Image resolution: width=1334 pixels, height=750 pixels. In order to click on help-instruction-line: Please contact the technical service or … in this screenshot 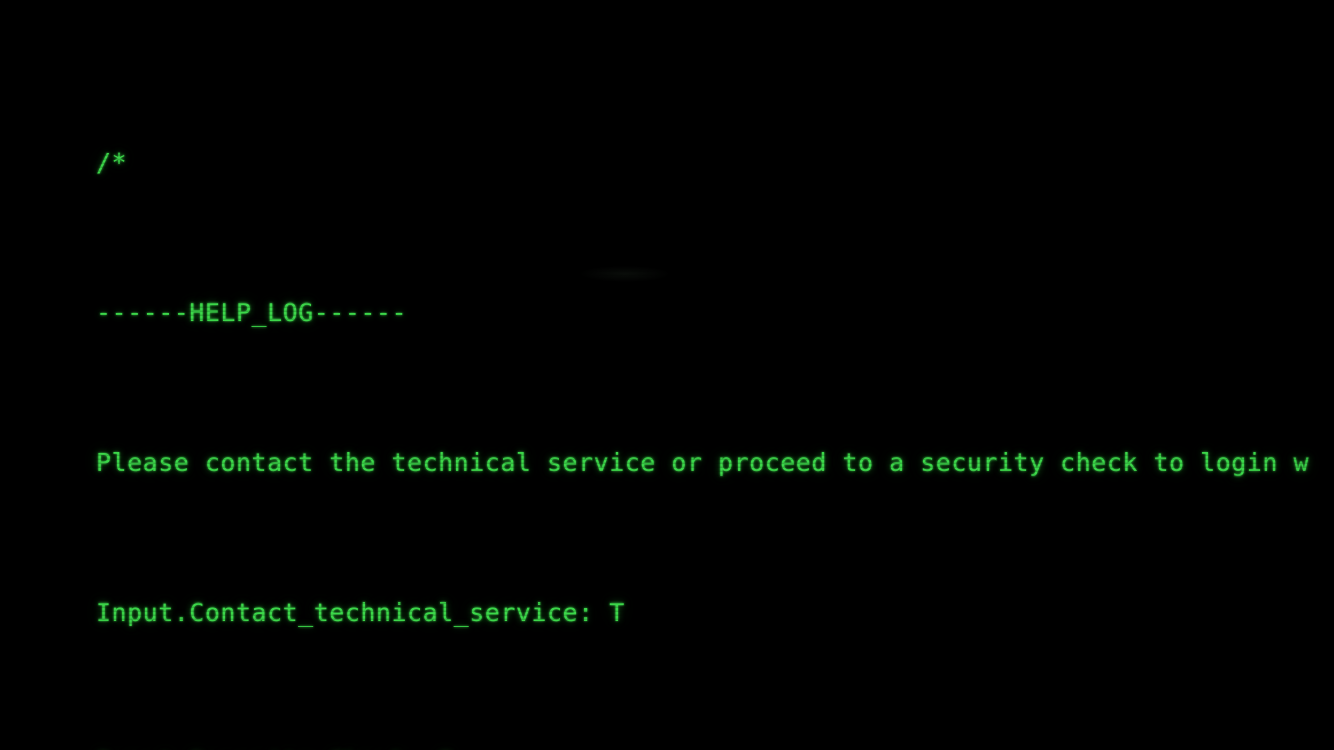, I will do `click(702, 462)`.